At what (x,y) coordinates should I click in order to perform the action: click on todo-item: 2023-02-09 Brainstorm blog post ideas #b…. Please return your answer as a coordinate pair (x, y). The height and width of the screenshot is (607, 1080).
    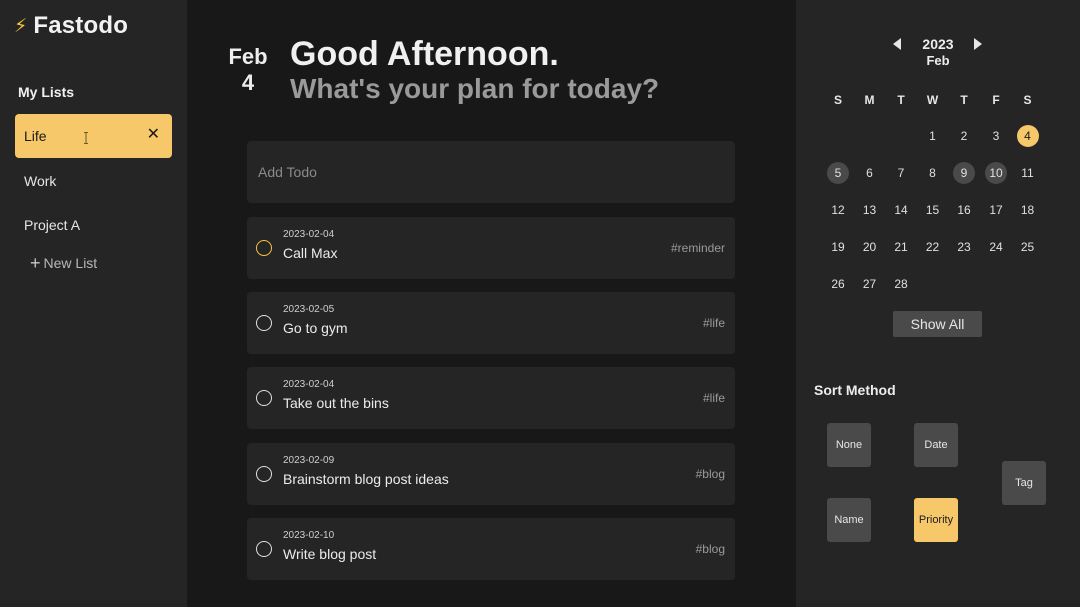
    Looking at the image, I should click on (491, 474).